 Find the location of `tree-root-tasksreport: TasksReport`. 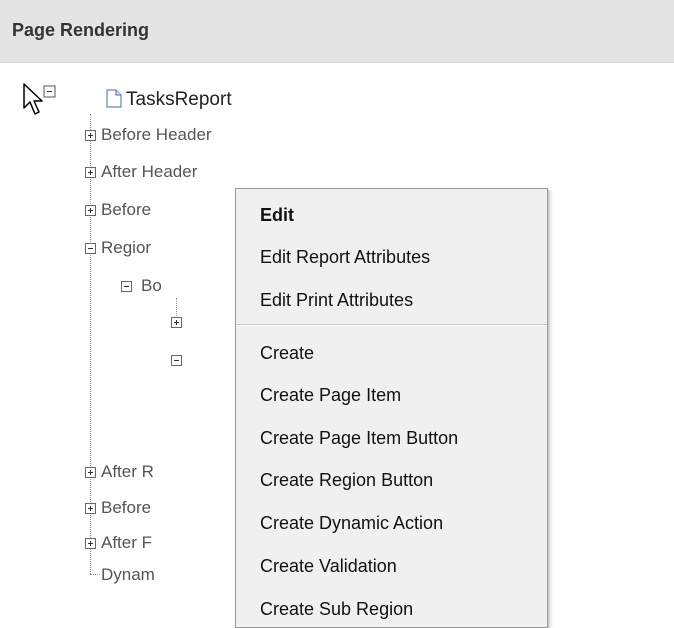

tree-root-tasksreport: TasksReport is located at coordinates (179, 100).